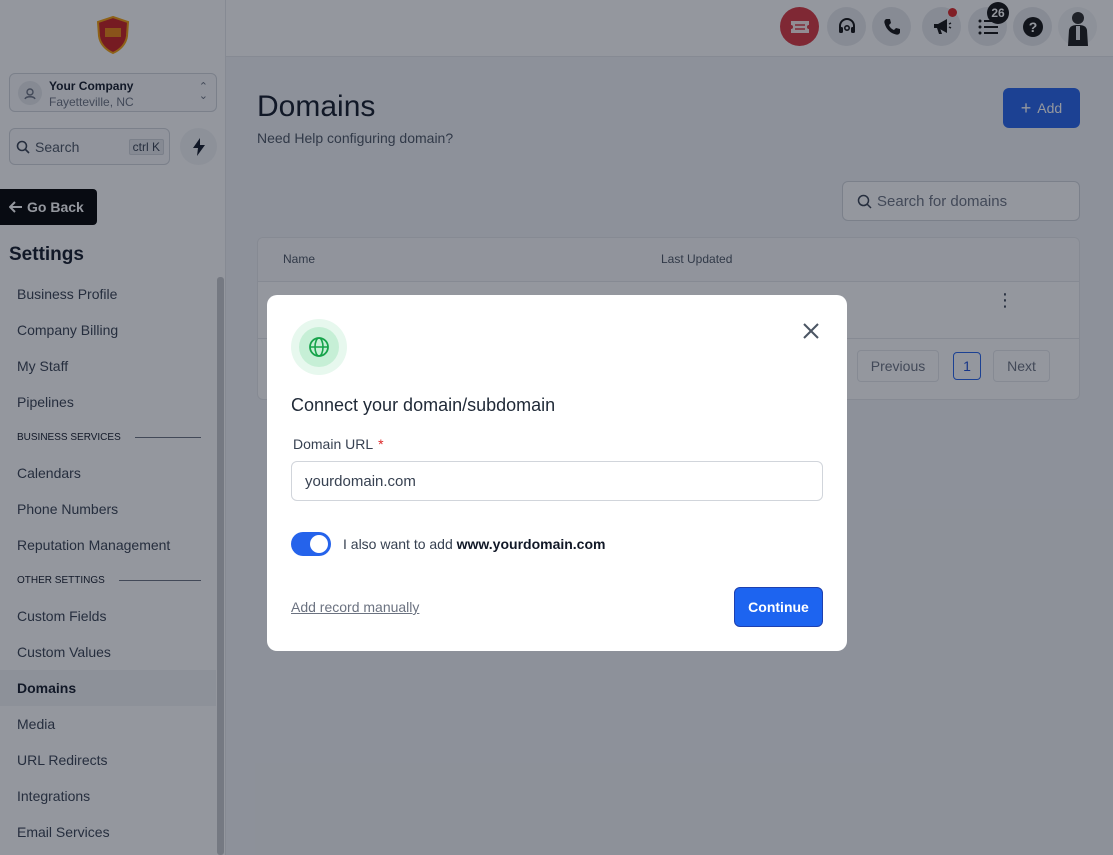  I want to click on add-www-label: I also want to add www.yourdomain.com, so click(474, 544).